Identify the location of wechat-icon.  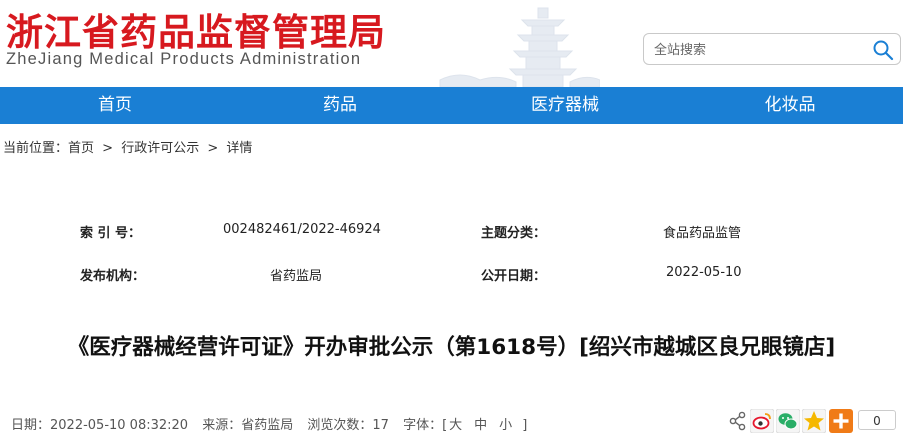
(788, 421).